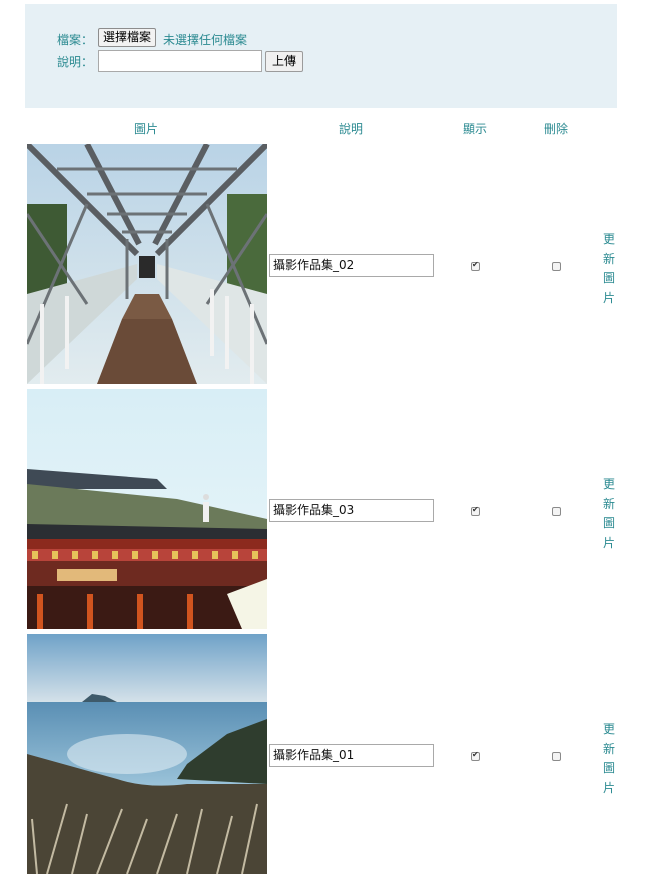 The width and height of the screenshot is (651, 876). What do you see at coordinates (127, 37) in the screenshot?
I see `choose-file-button: 選擇檔案` at bounding box center [127, 37].